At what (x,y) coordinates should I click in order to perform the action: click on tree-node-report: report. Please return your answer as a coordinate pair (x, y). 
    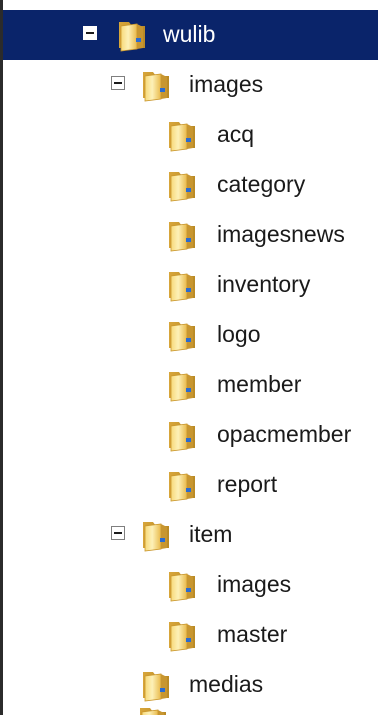
    Looking at the image, I should click on (190, 485).